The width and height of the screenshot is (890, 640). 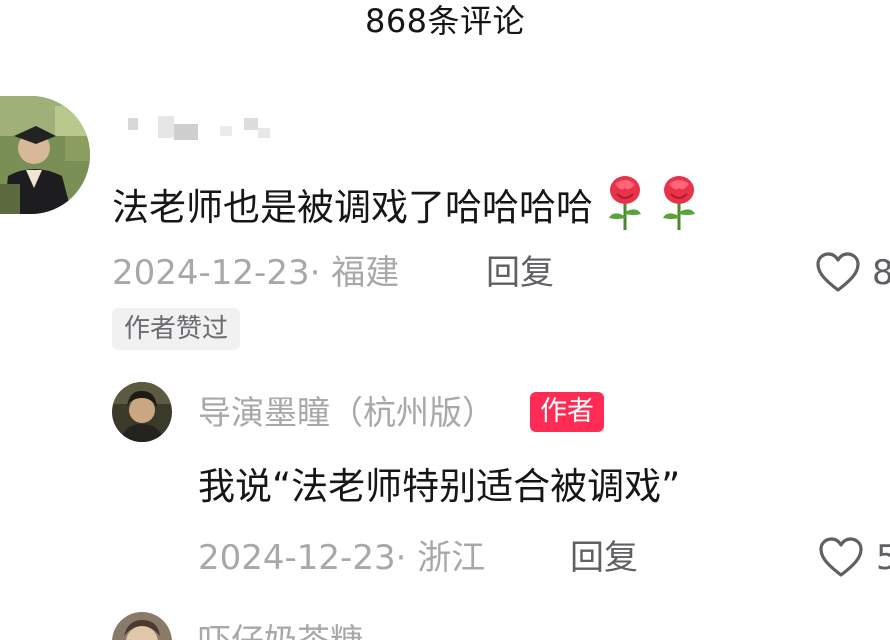 What do you see at coordinates (342, 558) in the screenshot?
I see `reply-date-location: 2024-12-23· 浙江` at bounding box center [342, 558].